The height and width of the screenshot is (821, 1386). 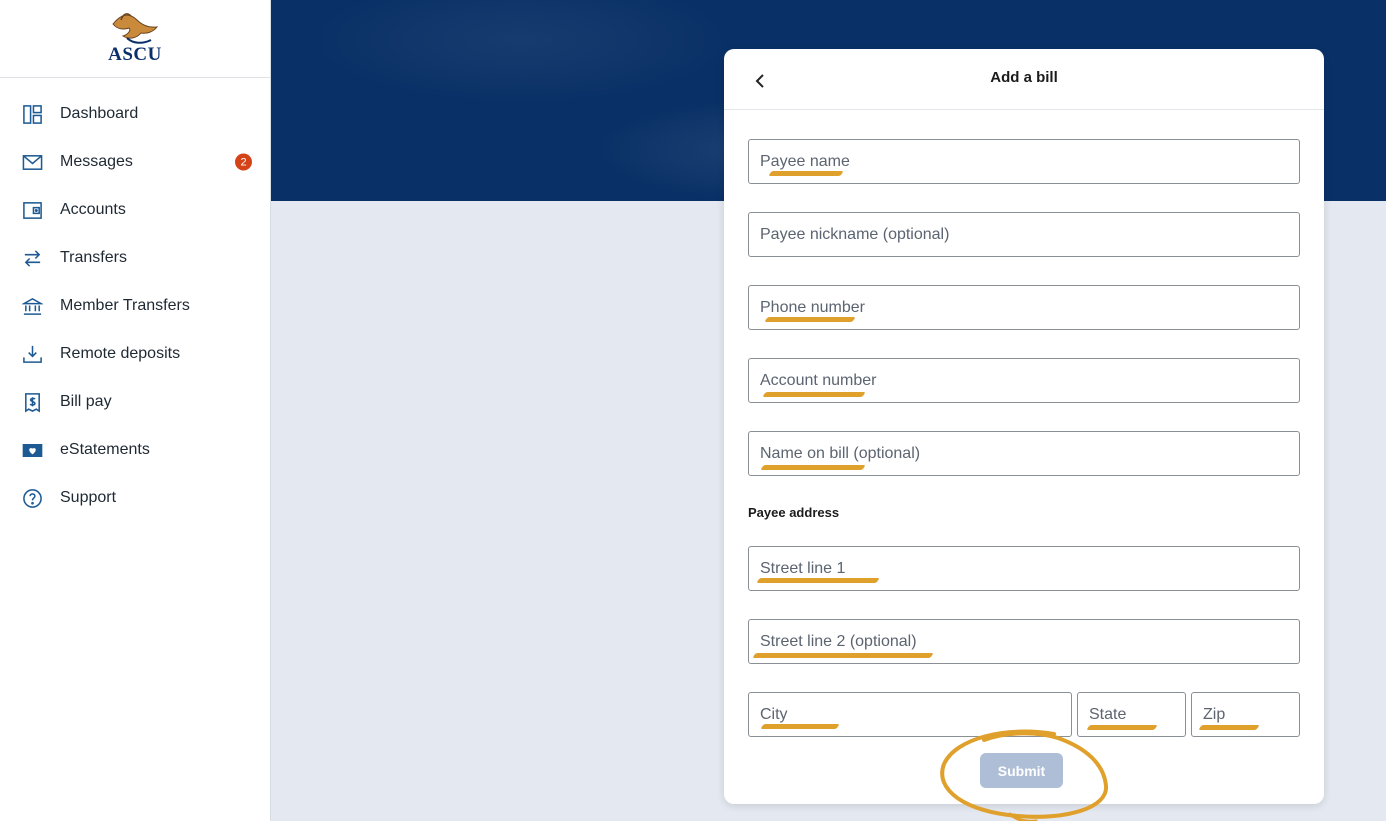 I want to click on page-title: Add a bill, so click(x=1024, y=77).